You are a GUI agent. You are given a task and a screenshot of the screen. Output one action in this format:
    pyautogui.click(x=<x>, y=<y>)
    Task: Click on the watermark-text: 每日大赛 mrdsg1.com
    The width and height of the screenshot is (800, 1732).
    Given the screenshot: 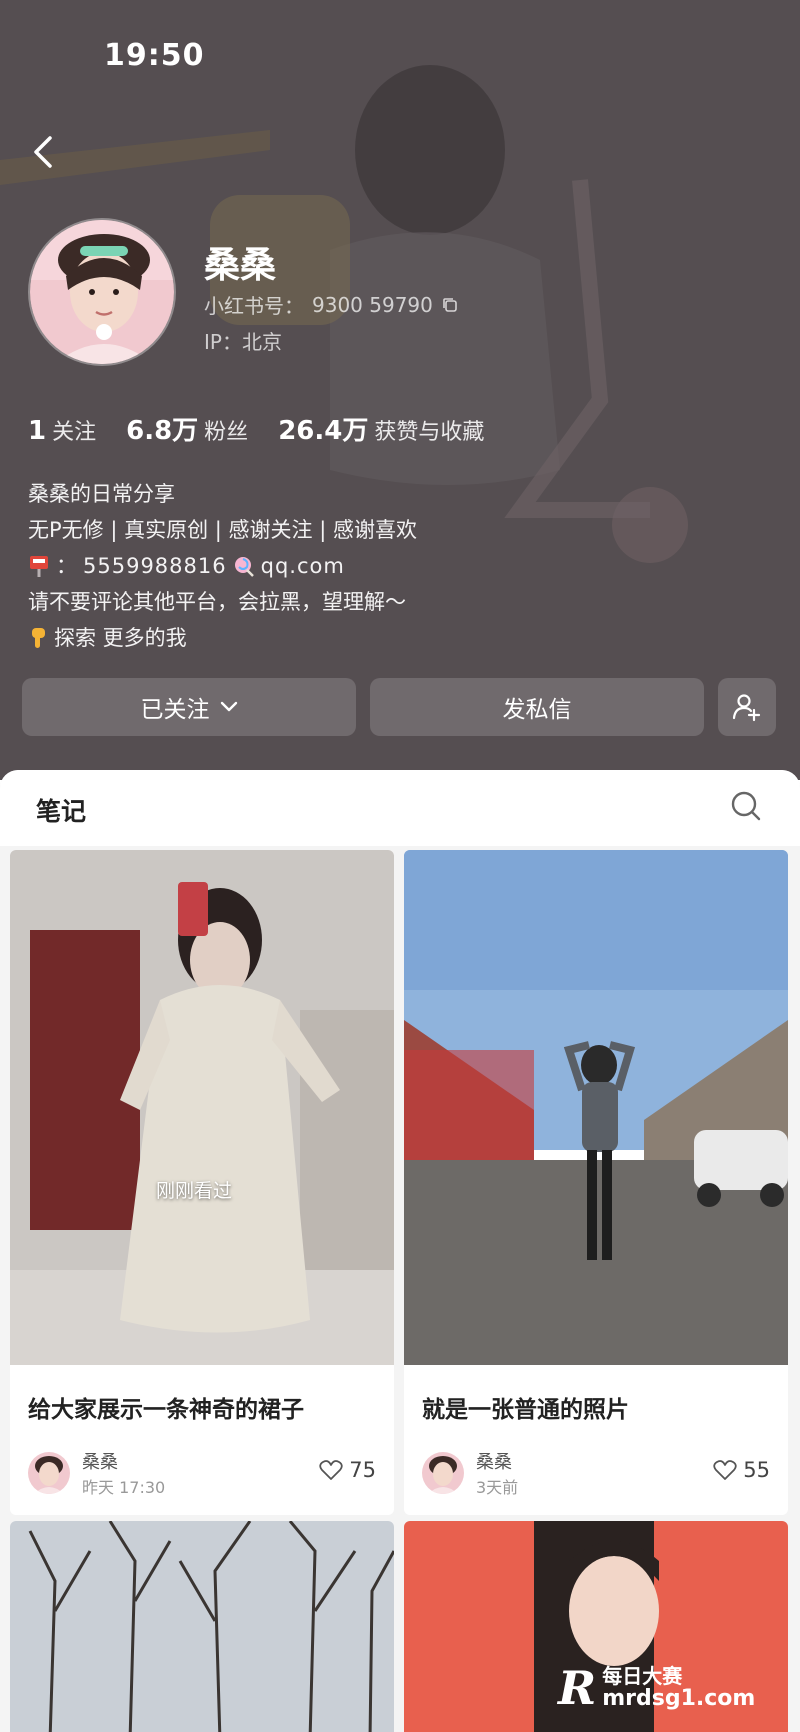 What is the action you would take?
    pyautogui.click(x=678, y=1688)
    